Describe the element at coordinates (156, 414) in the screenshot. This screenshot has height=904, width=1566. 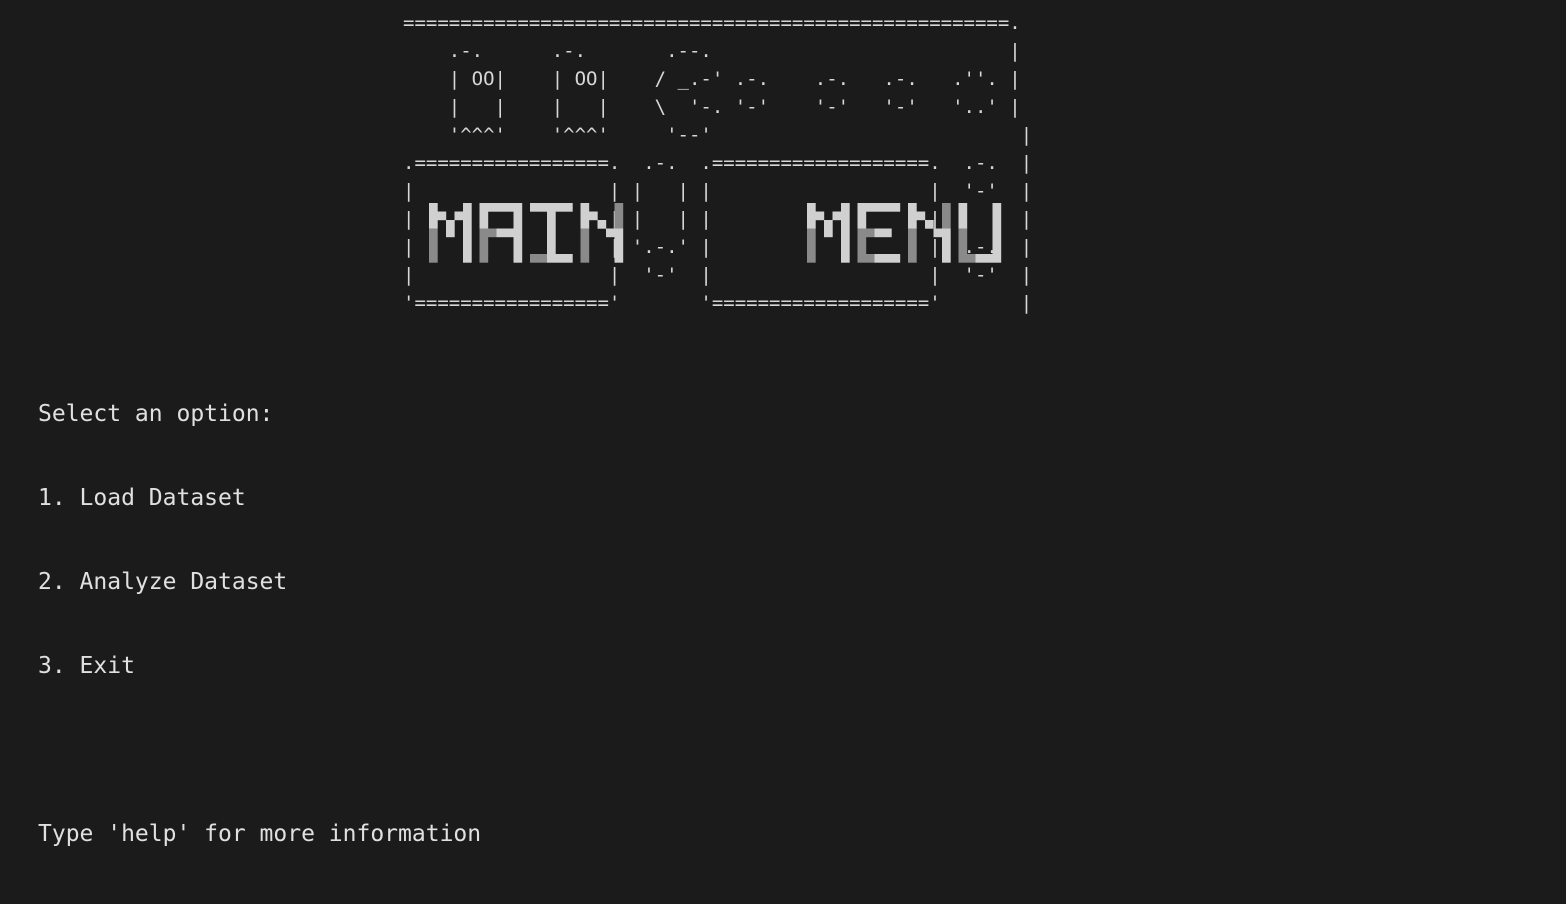
I see `menu-prompt: Select an option:` at that location.